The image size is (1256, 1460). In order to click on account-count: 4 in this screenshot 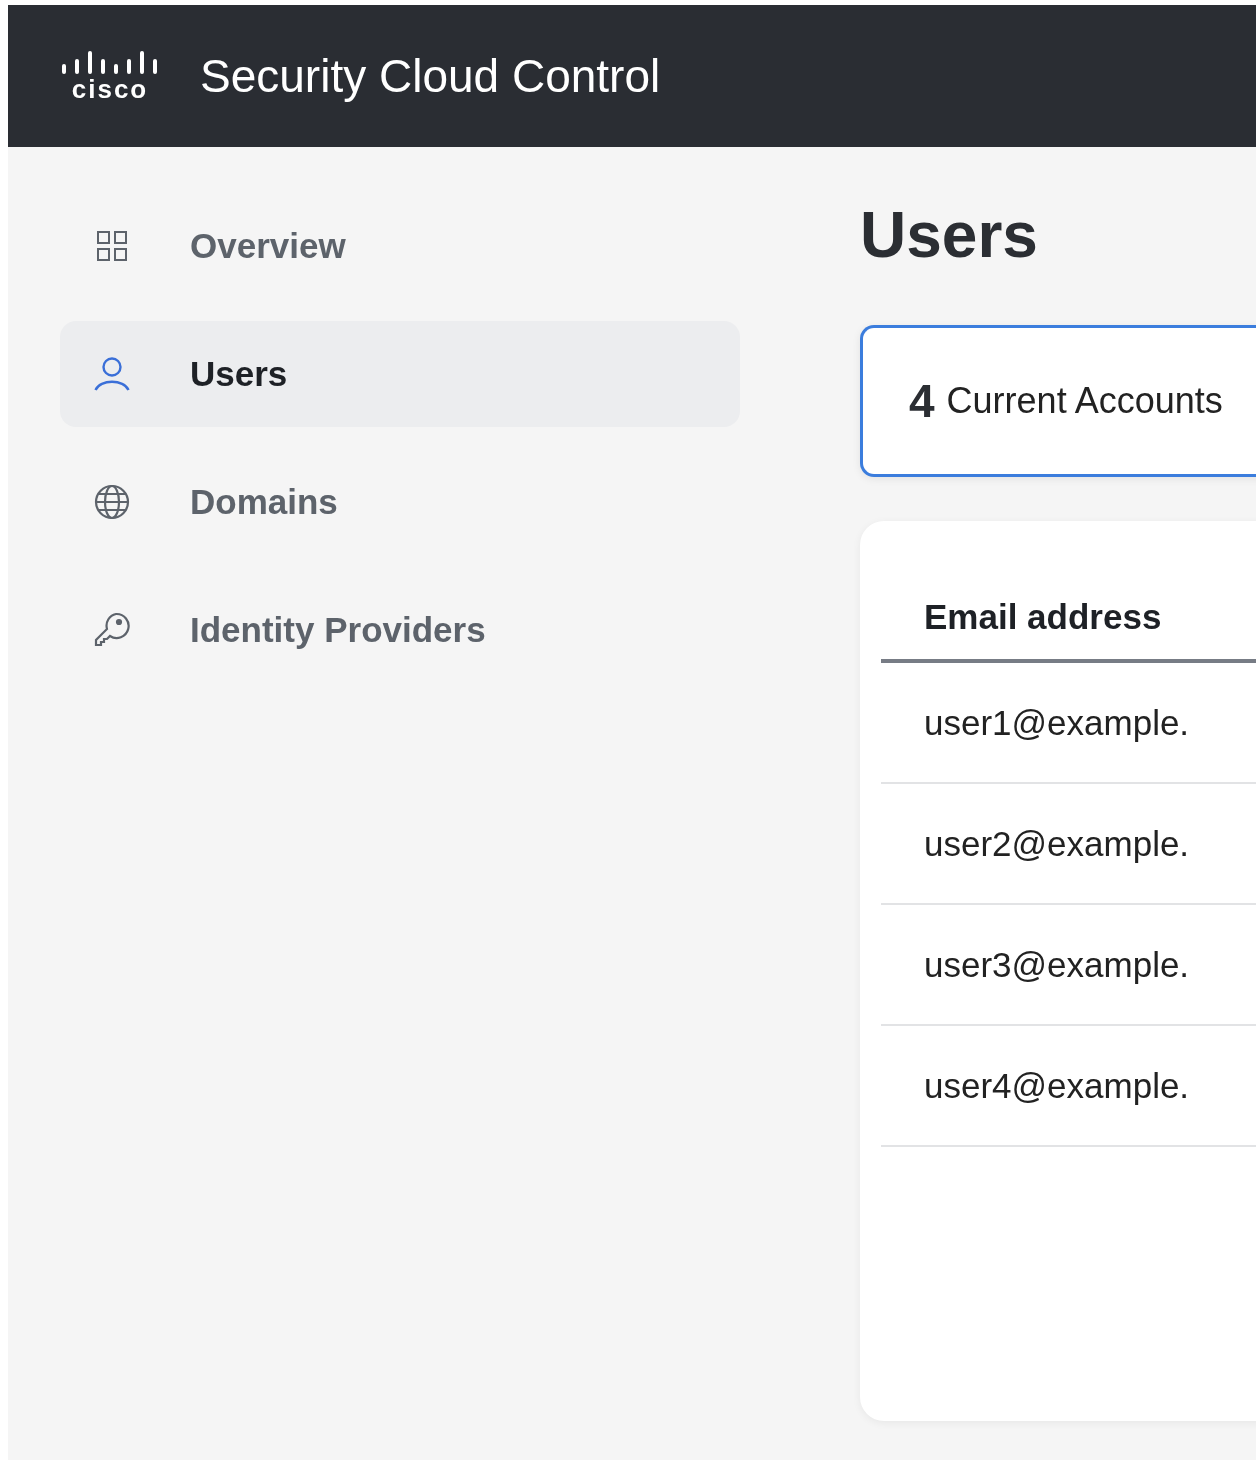, I will do `click(922, 401)`.